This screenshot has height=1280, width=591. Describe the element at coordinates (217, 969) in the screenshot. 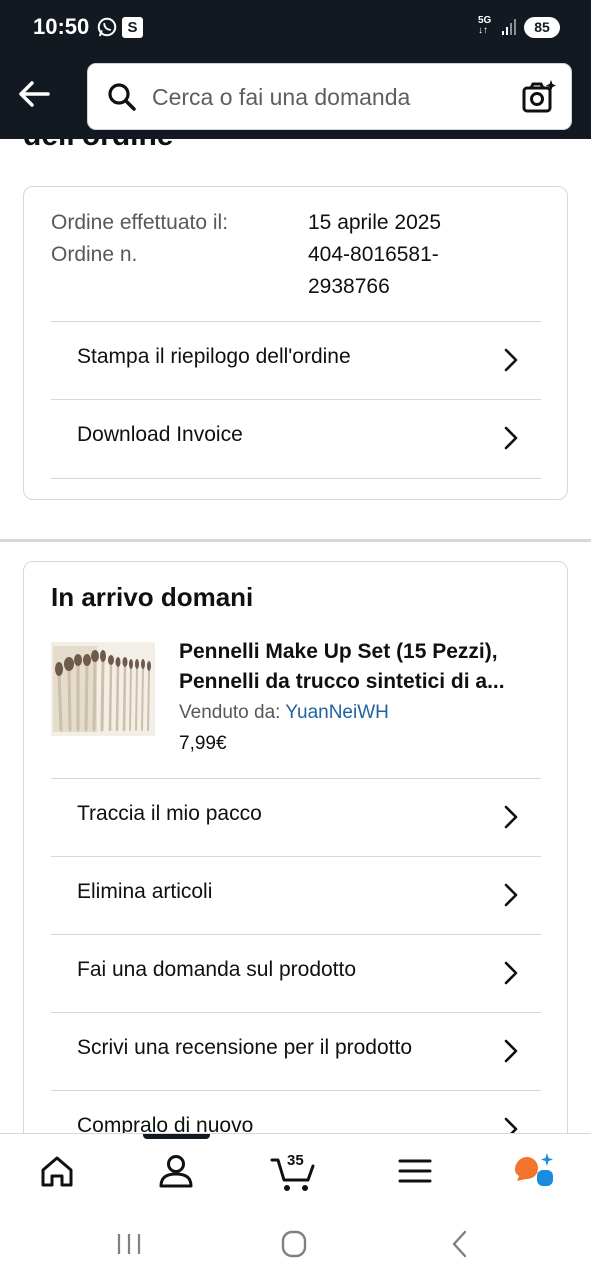

I see `ask-question-label: Fai una domanda sul prodotto` at that location.